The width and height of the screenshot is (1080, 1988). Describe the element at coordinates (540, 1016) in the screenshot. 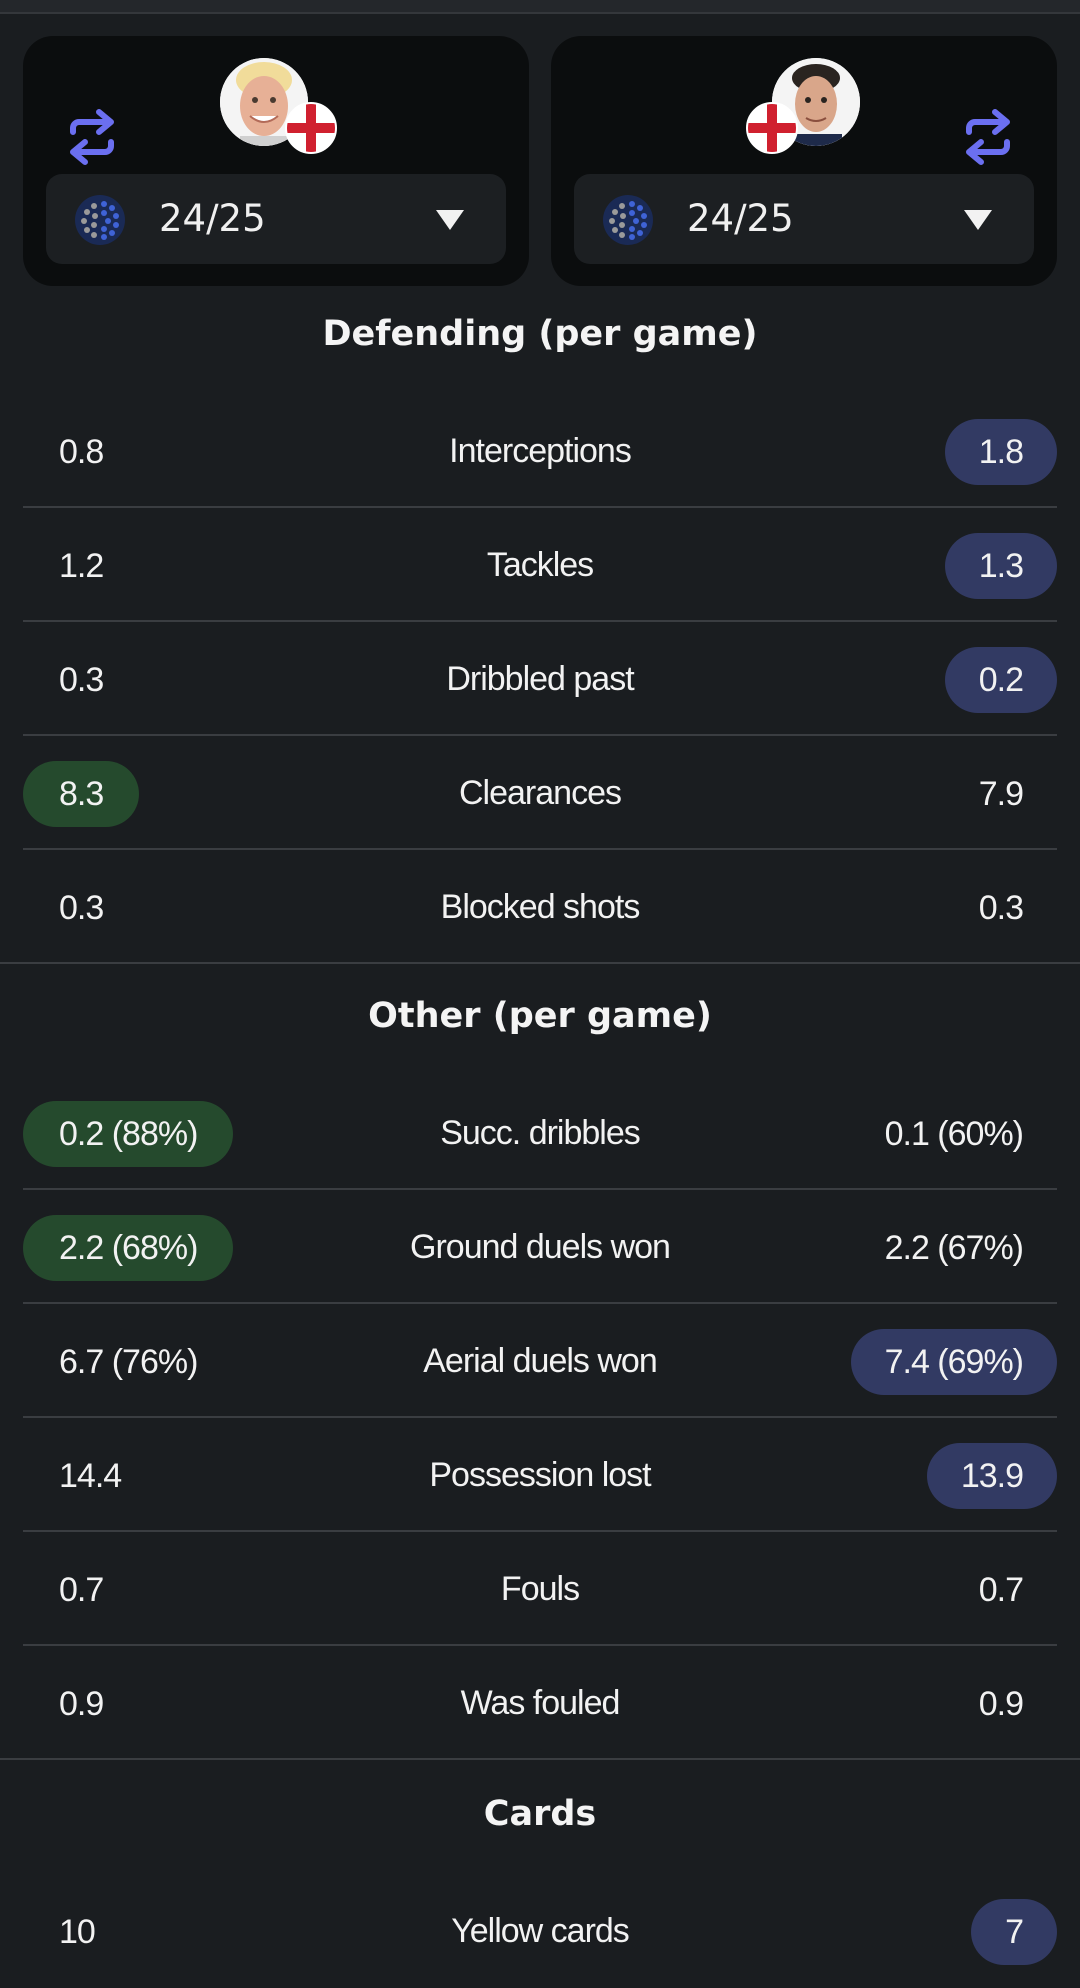

I see `section-title-other: Other (per game)` at that location.